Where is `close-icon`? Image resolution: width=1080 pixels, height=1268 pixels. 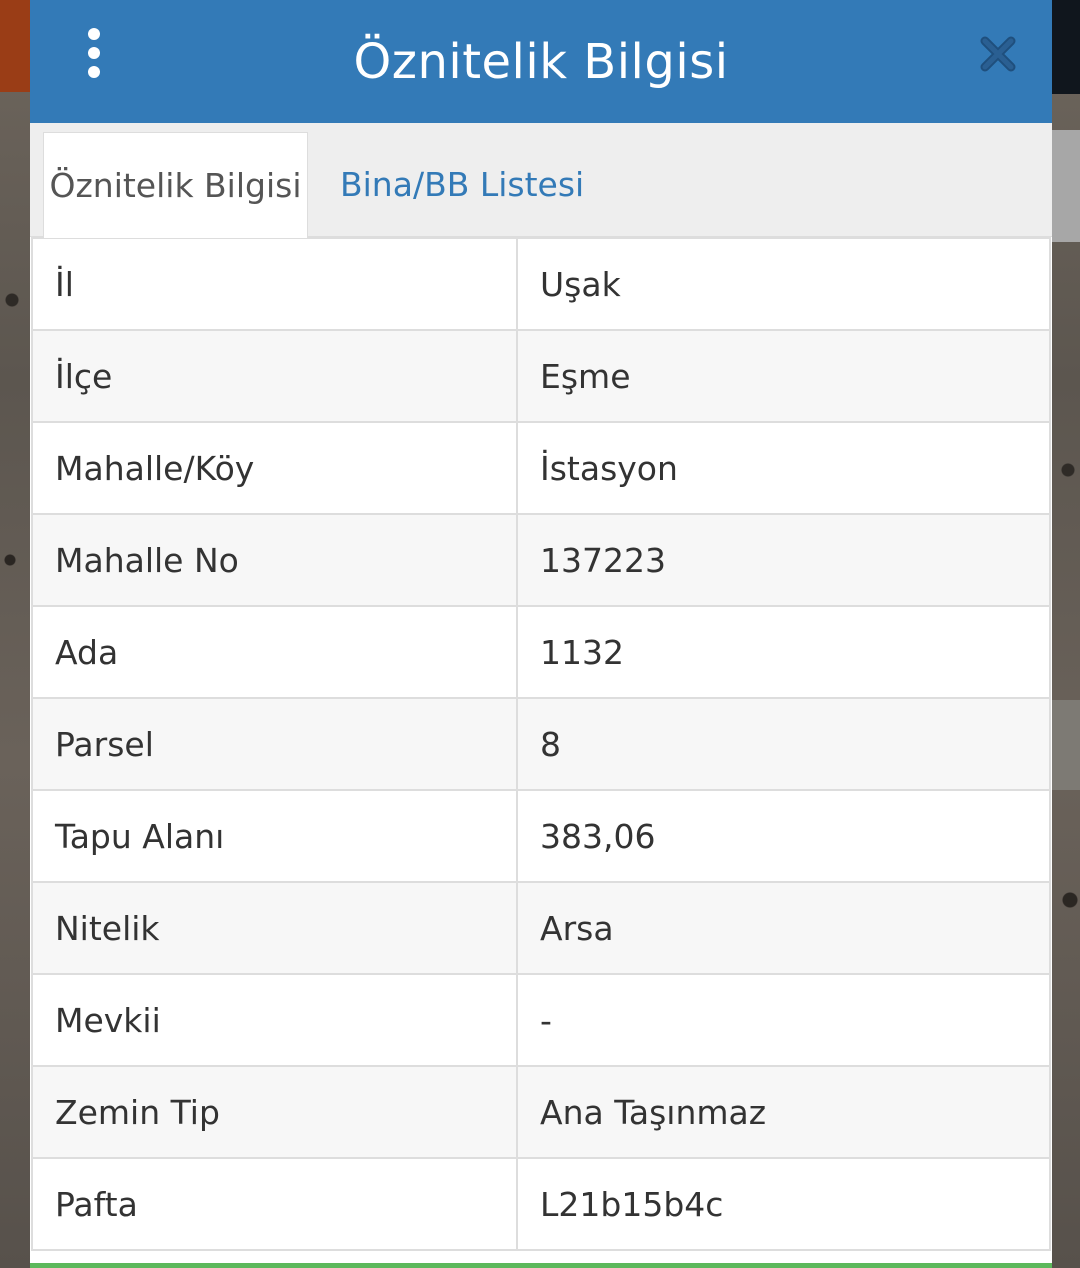
close-icon is located at coordinates (998, 54).